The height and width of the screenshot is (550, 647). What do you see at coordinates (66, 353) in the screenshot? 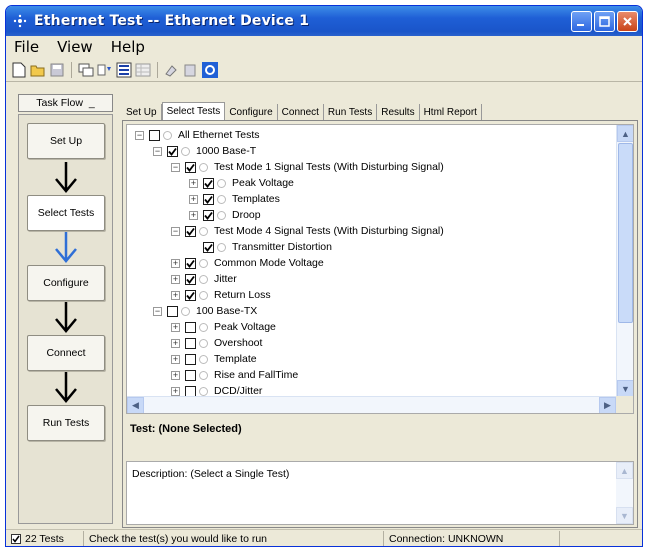
I see `step-connect-button: Connect` at bounding box center [66, 353].